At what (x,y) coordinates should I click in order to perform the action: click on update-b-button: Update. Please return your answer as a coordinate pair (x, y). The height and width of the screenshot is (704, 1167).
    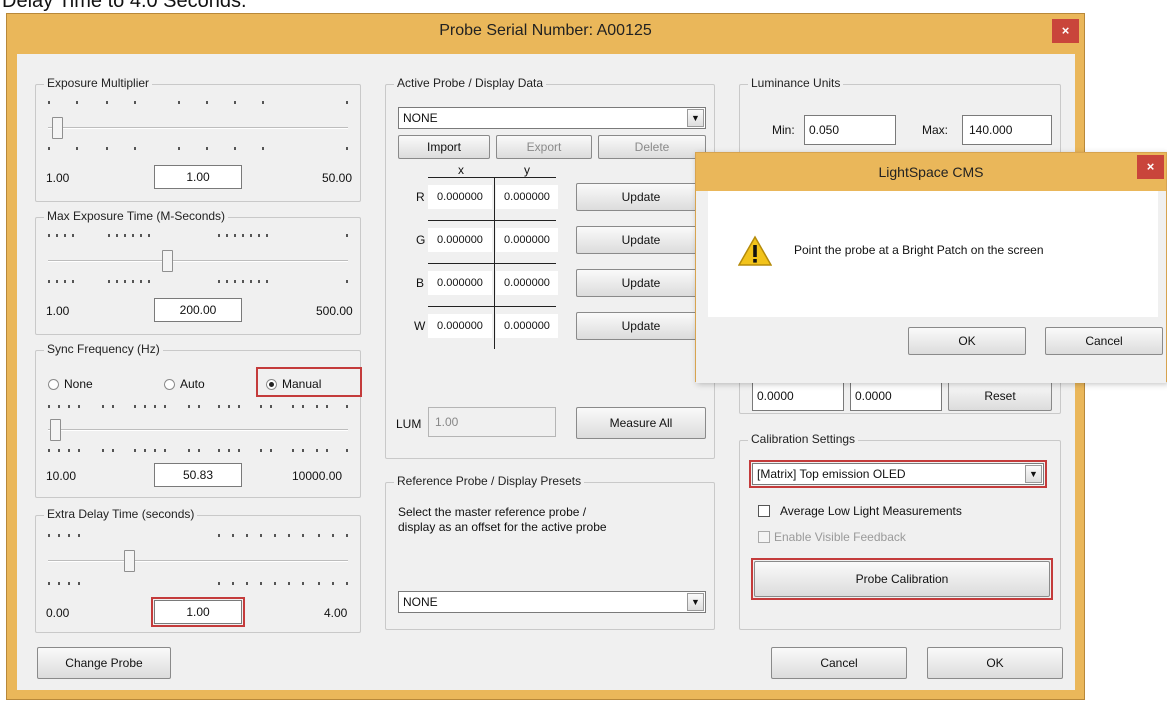
    Looking at the image, I should click on (641, 283).